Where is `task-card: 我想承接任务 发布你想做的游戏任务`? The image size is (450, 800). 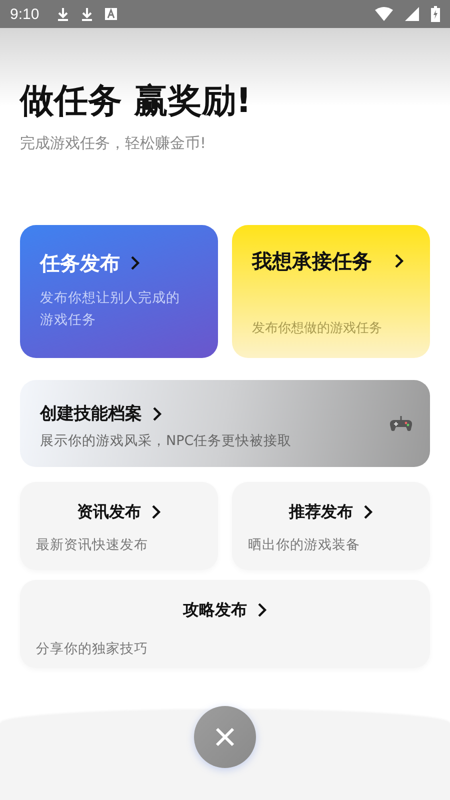 task-card: 我想承接任务 发布你想做的游戏任务 is located at coordinates (331, 291).